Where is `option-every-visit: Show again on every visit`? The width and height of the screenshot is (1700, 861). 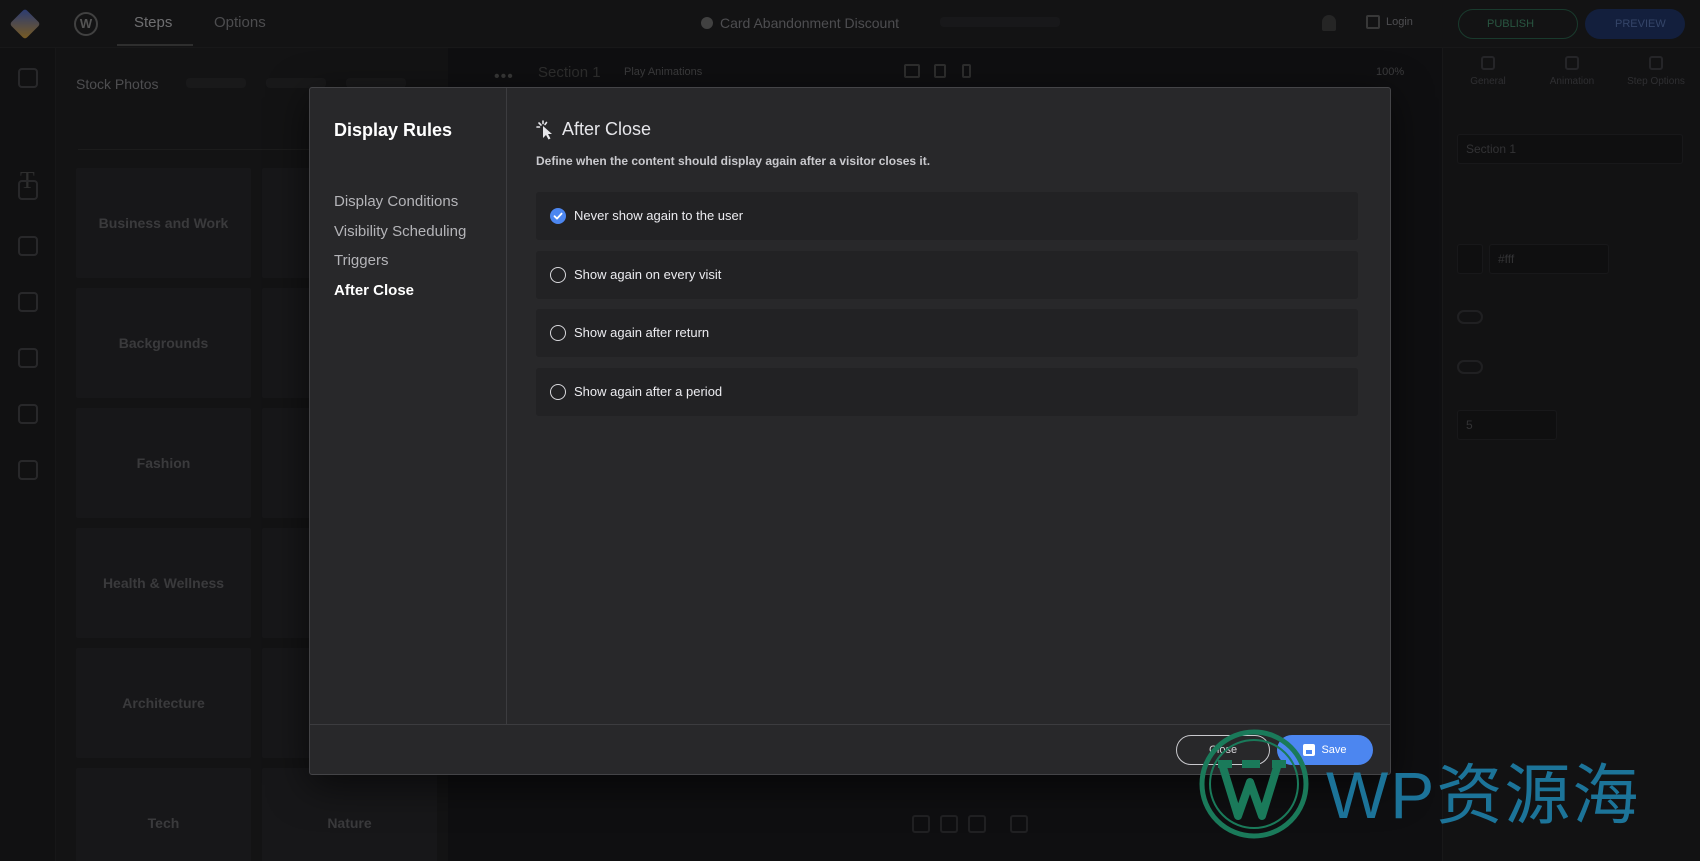
option-every-visit: Show again on every visit is located at coordinates (947, 274).